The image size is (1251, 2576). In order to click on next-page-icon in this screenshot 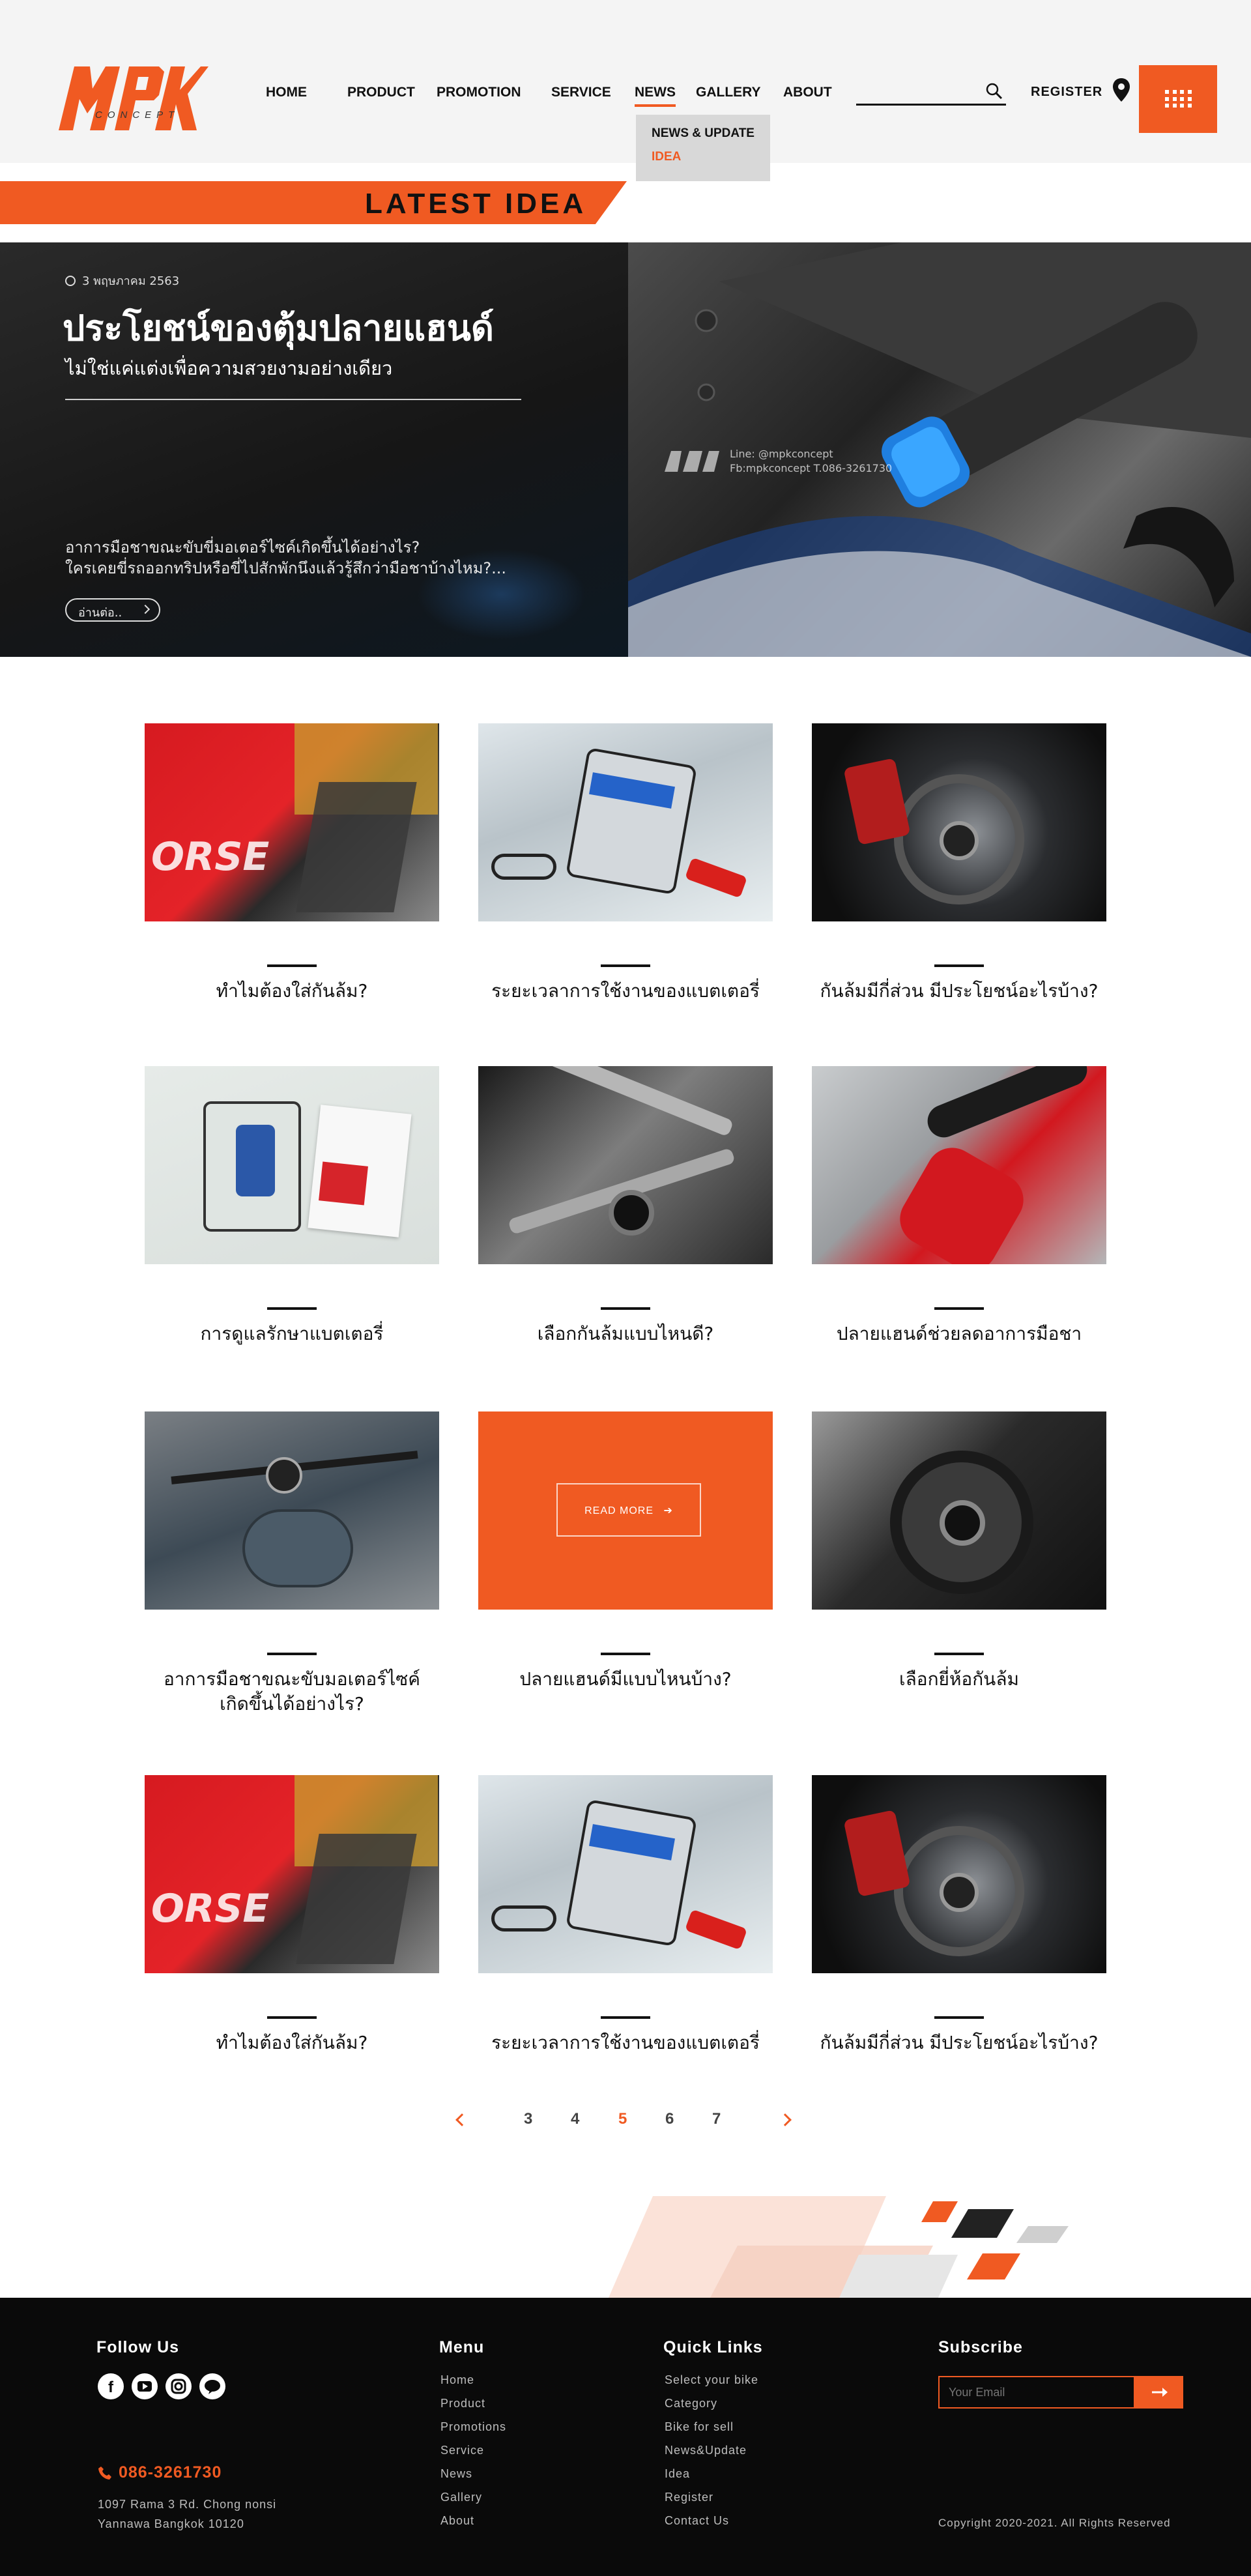, I will do `click(786, 2119)`.